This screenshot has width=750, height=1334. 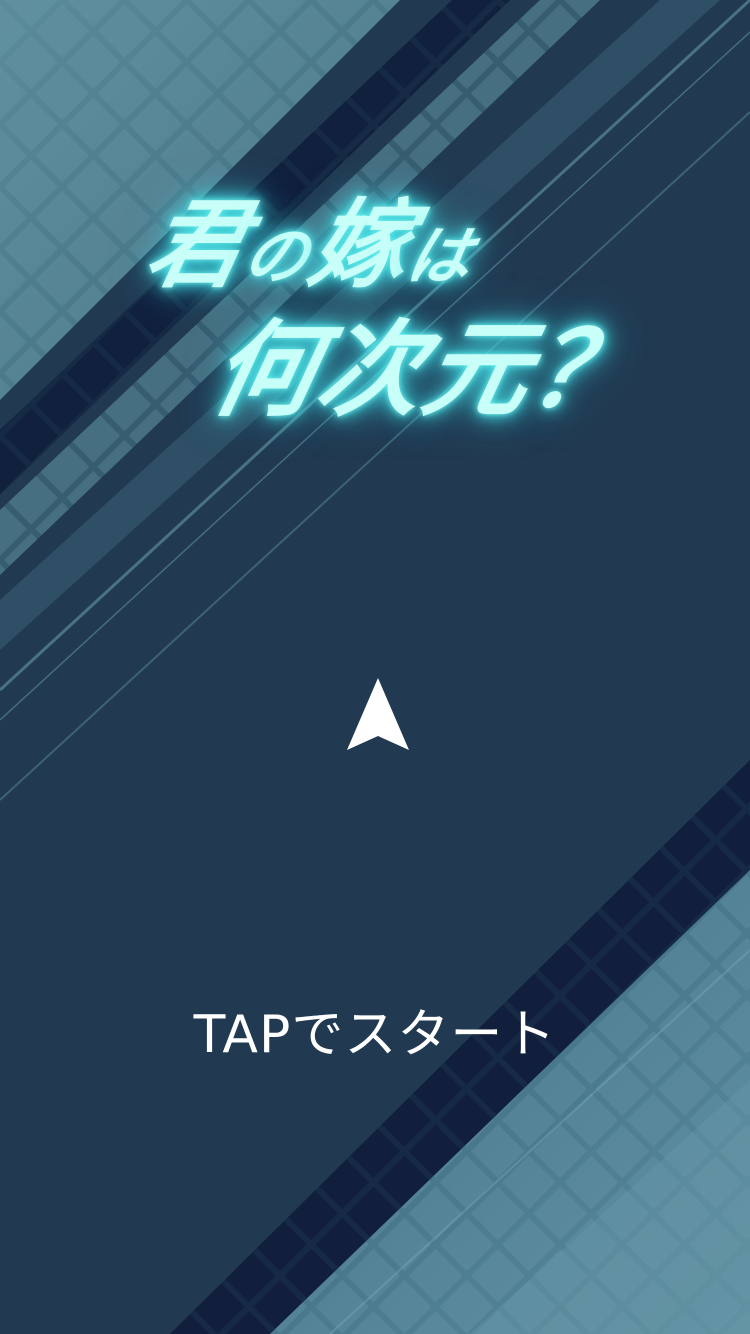 What do you see at coordinates (378, 714) in the screenshot?
I see `arrow-up-icon` at bounding box center [378, 714].